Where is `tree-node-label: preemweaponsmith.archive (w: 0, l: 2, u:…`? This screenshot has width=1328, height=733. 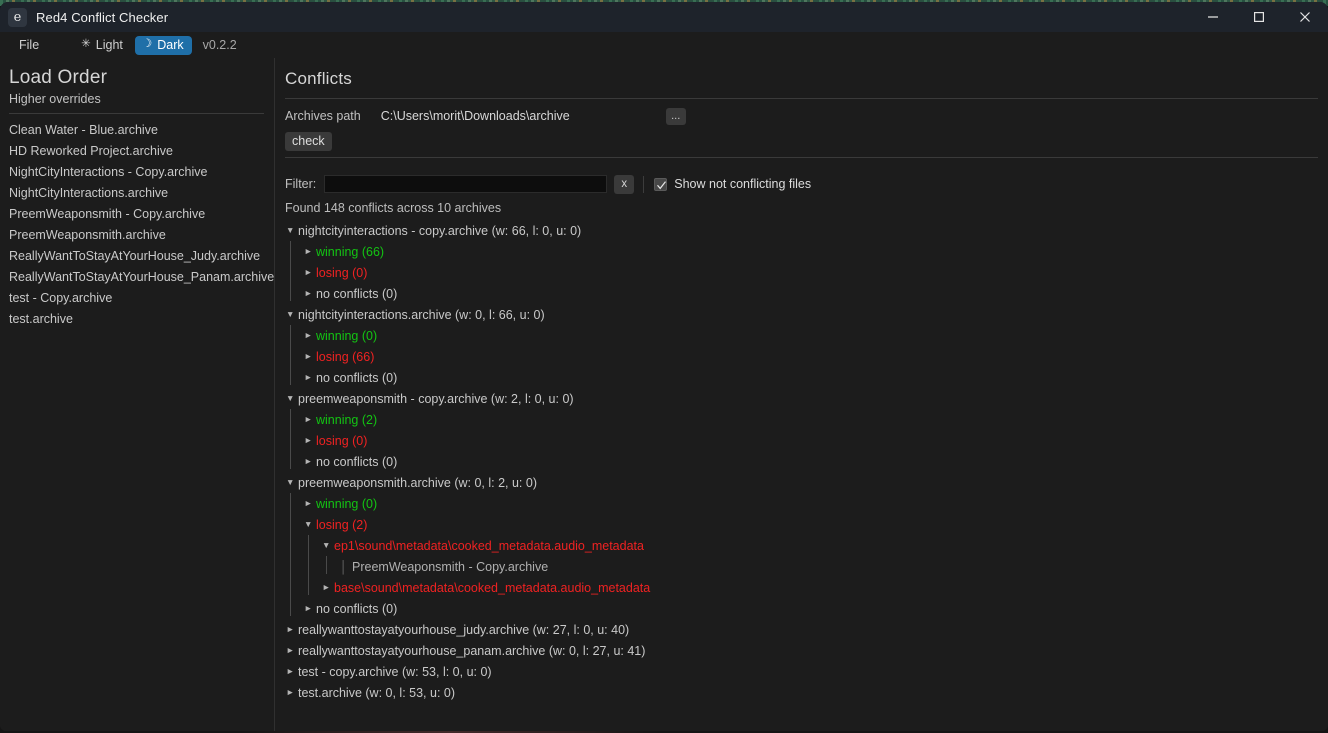 tree-node-label: preemweaponsmith.archive (w: 0, l: 2, u:… is located at coordinates (417, 482).